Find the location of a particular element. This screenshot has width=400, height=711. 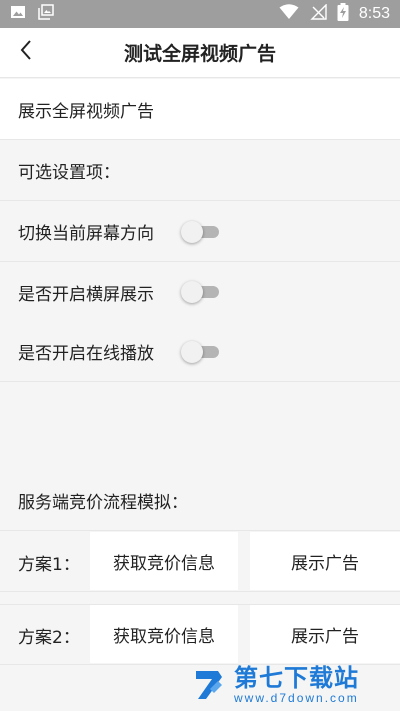

photo-gallery-icon is located at coordinates (46, 14).